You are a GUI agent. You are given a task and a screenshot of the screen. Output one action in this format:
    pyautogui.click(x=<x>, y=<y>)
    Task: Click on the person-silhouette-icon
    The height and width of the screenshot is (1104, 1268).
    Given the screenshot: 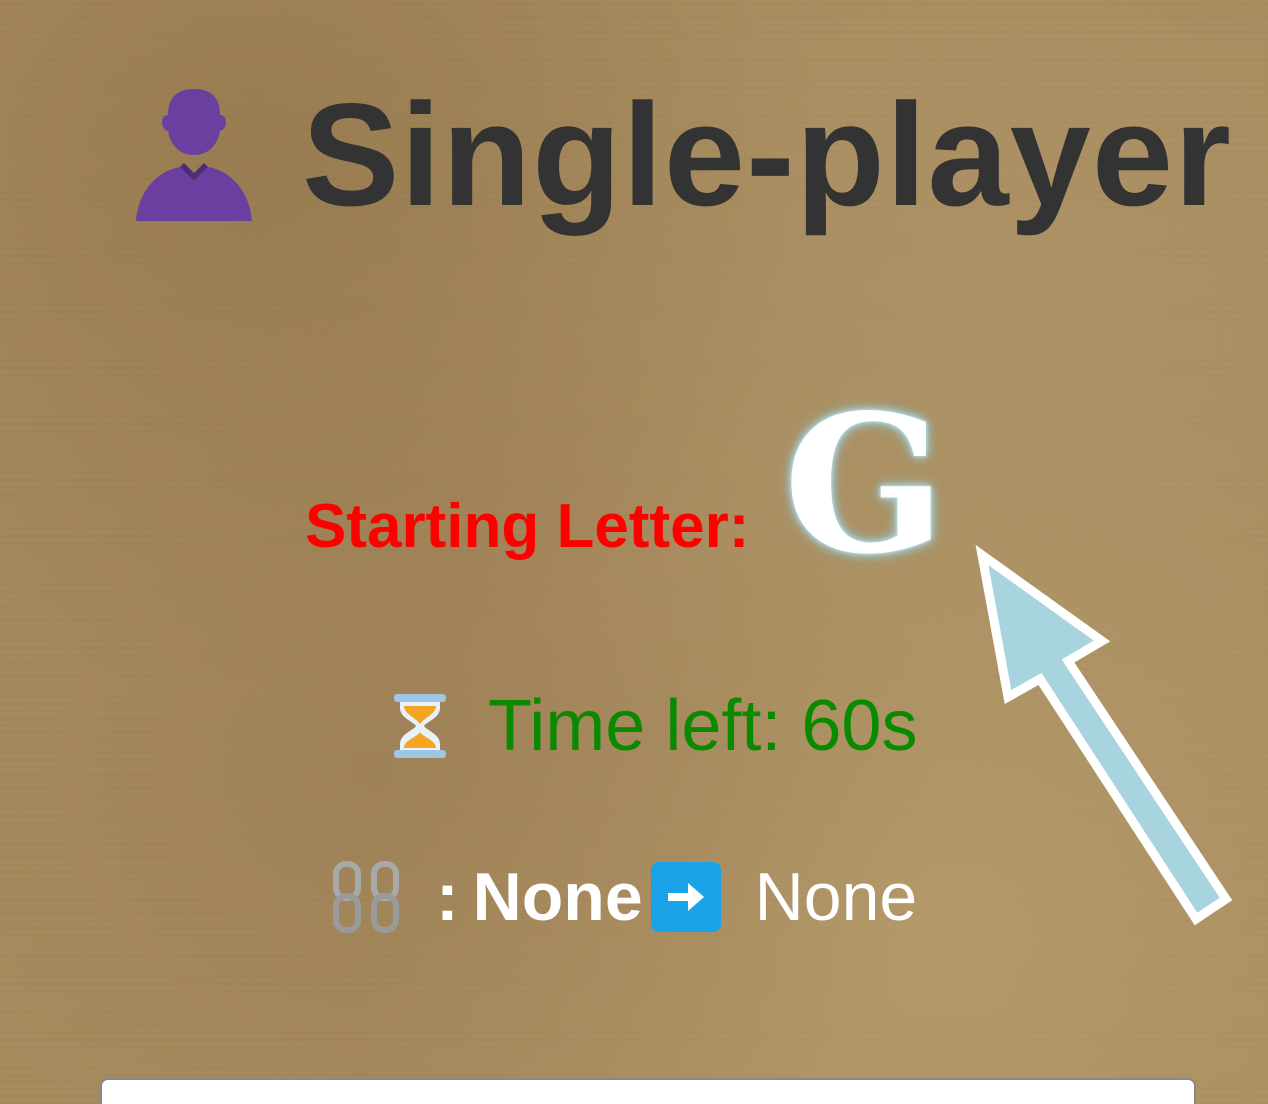 What is the action you would take?
    pyautogui.click(x=194, y=155)
    